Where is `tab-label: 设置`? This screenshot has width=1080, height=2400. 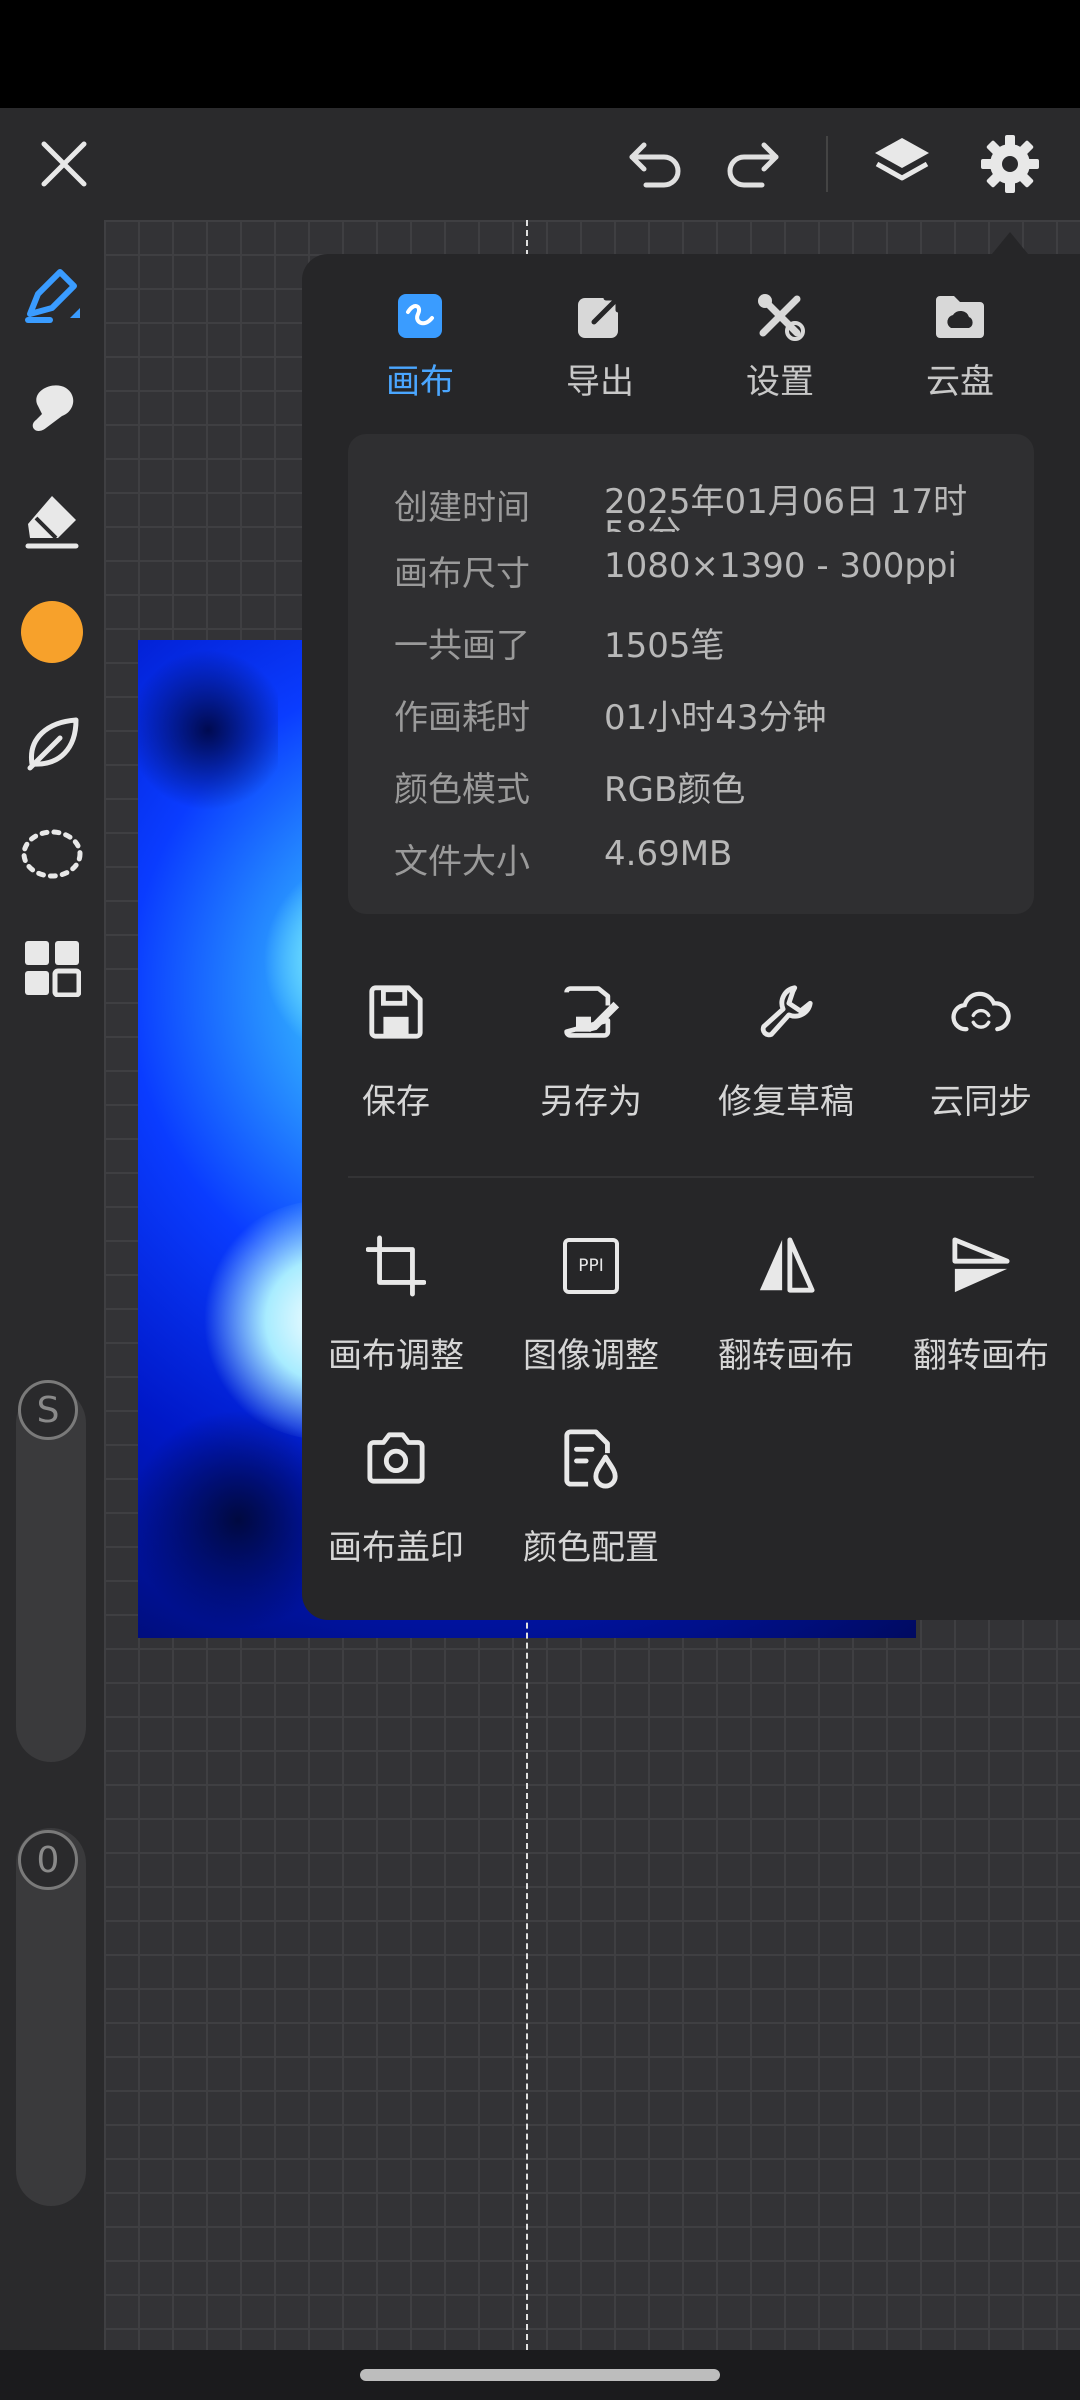
tab-label: 设置 is located at coordinates (780, 382).